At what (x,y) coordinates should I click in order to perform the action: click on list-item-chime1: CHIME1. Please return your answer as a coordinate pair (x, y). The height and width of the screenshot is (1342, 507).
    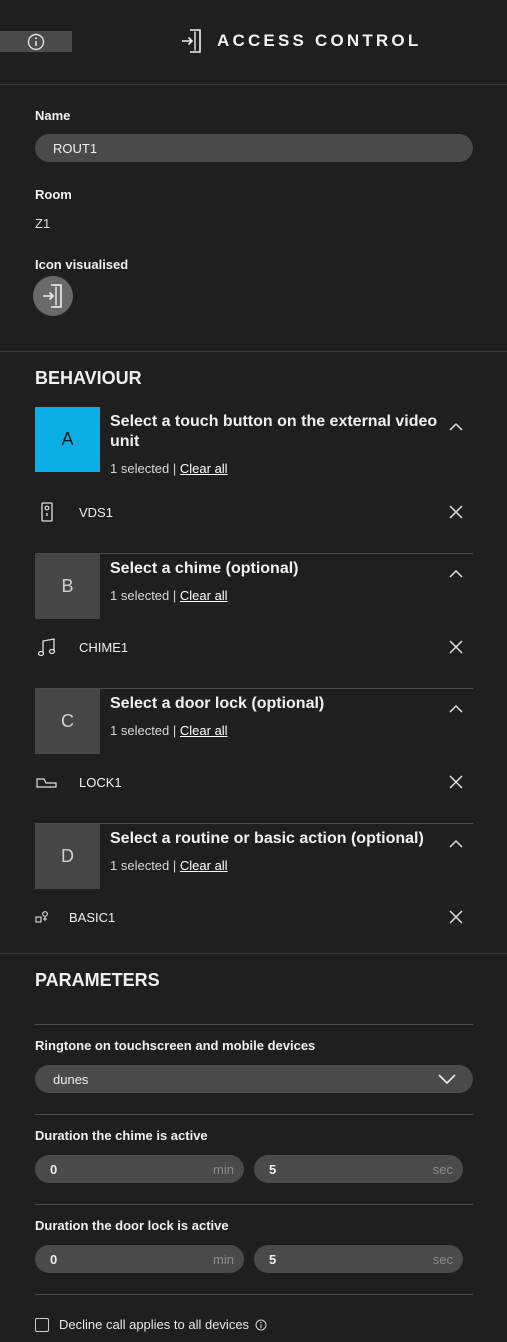
    Looking at the image, I should click on (254, 647).